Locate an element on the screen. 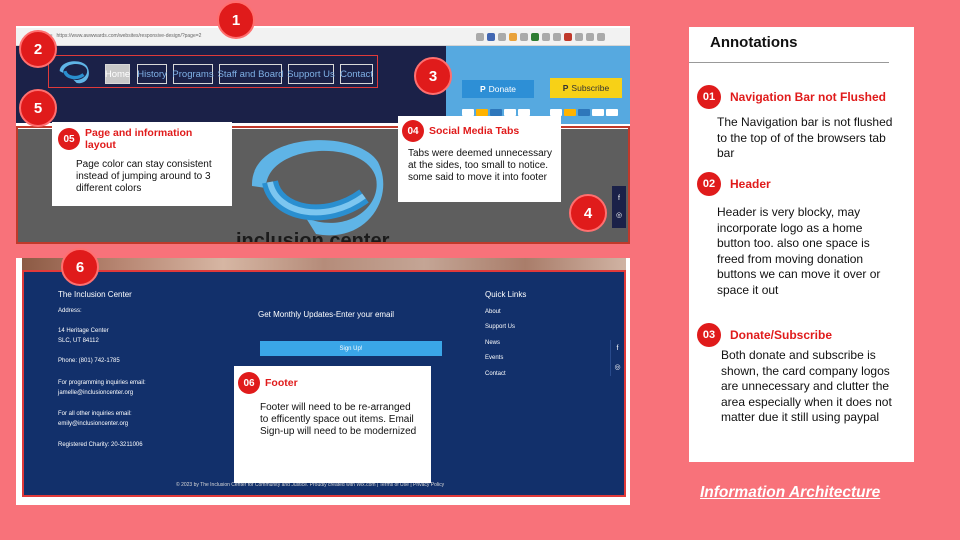  annotation-title: Footer is located at coordinates (281, 383).